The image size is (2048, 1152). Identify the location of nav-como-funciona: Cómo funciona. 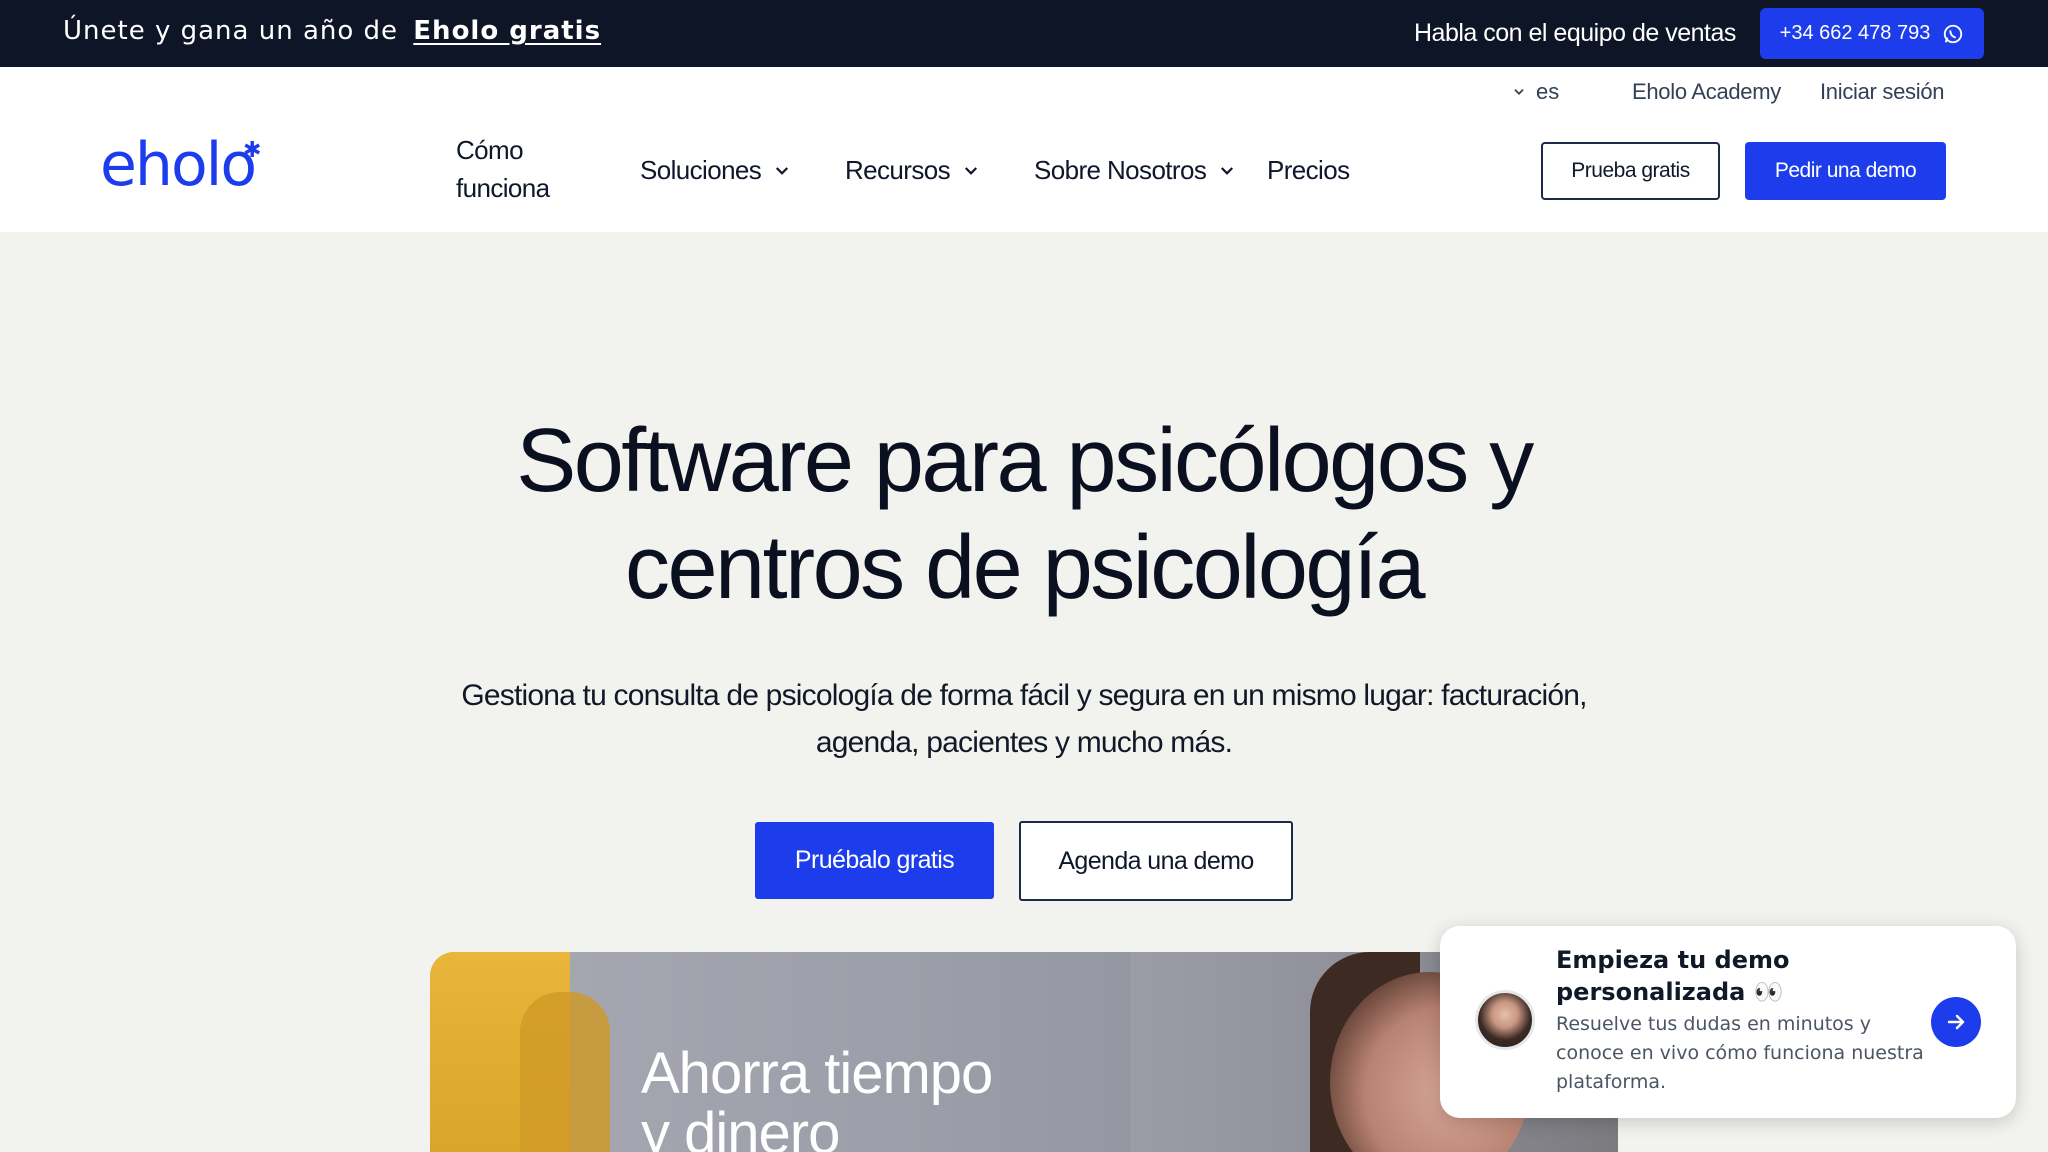
(511, 169).